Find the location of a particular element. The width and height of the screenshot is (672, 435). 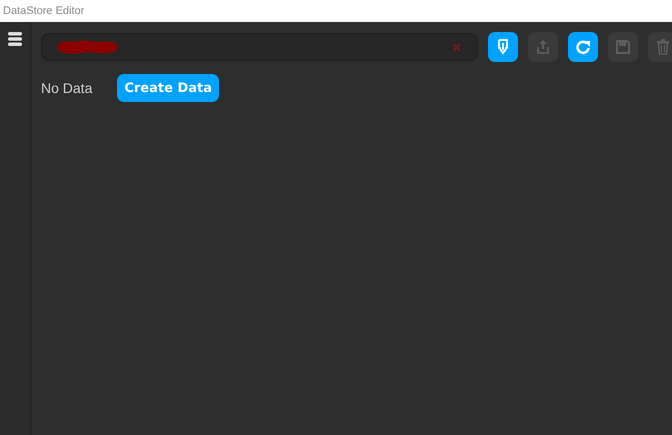

refresh-button is located at coordinates (583, 47).